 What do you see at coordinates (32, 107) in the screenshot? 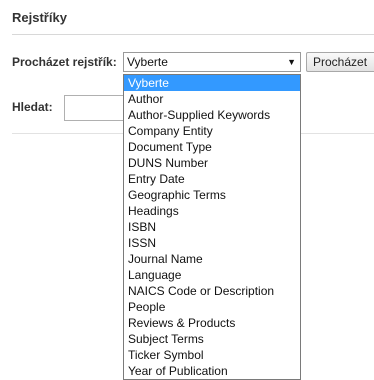
I see `search-label: Hledat:` at bounding box center [32, 107].